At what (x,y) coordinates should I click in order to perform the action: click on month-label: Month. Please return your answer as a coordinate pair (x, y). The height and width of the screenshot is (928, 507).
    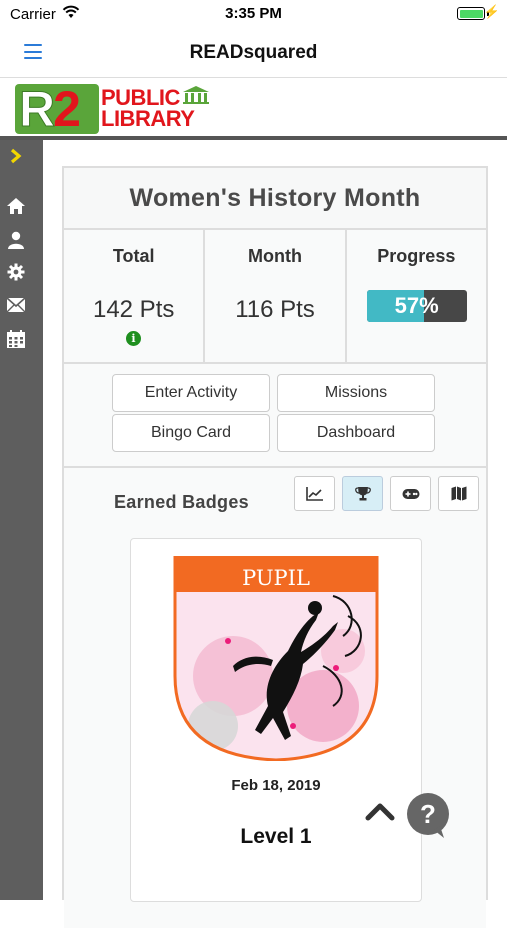
    Looking at the image, I should click on (275, 256).